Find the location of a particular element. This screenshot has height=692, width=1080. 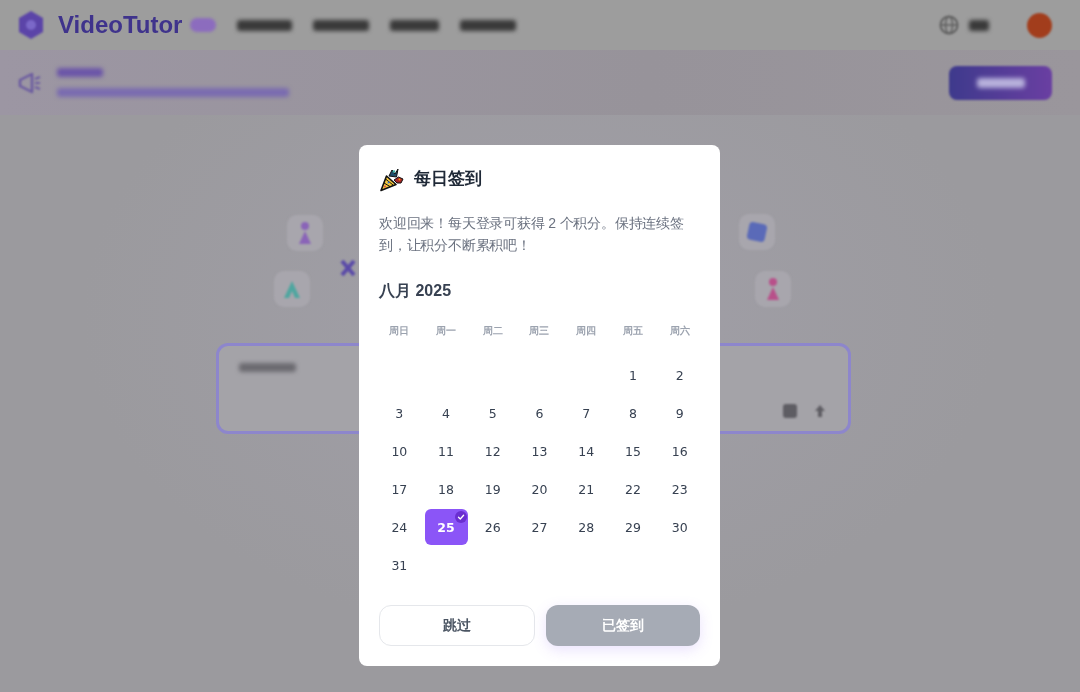

calendar-day: 26 is located at coordinates (493, 527).